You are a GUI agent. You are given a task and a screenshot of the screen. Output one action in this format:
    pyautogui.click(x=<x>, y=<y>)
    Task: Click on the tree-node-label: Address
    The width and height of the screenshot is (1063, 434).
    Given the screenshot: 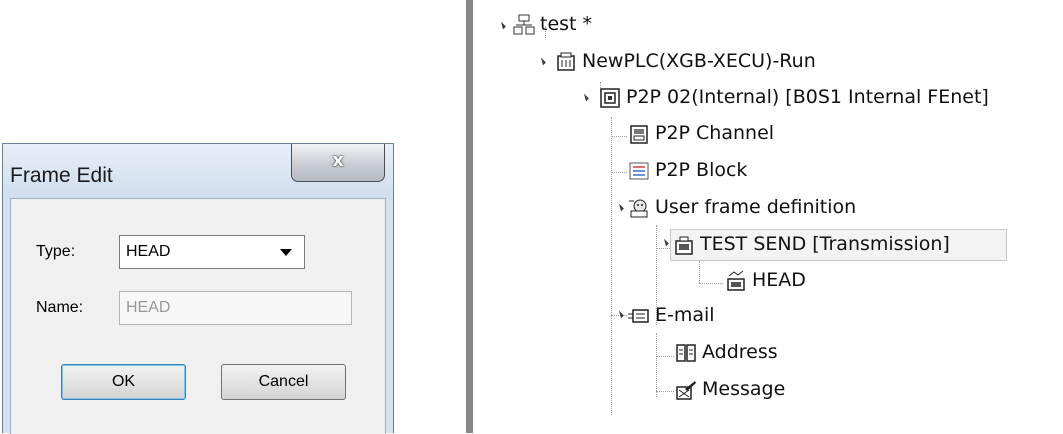 What is the action you would take?
    pyautogui.click(x=740, y=352)
    